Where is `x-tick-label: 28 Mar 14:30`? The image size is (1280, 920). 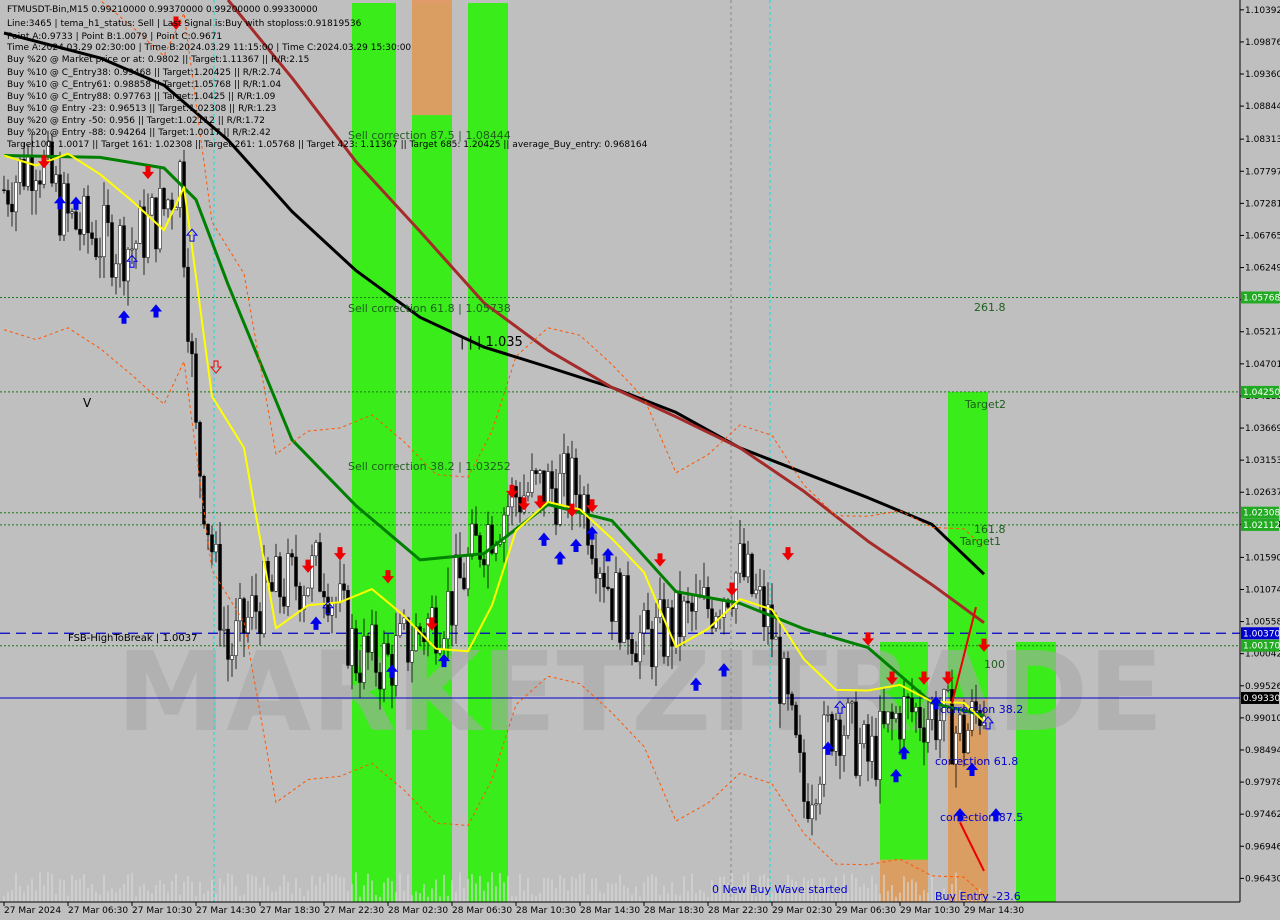 x-tick-label: 28 Mar 14:30 is located at coordinates (610, 911).